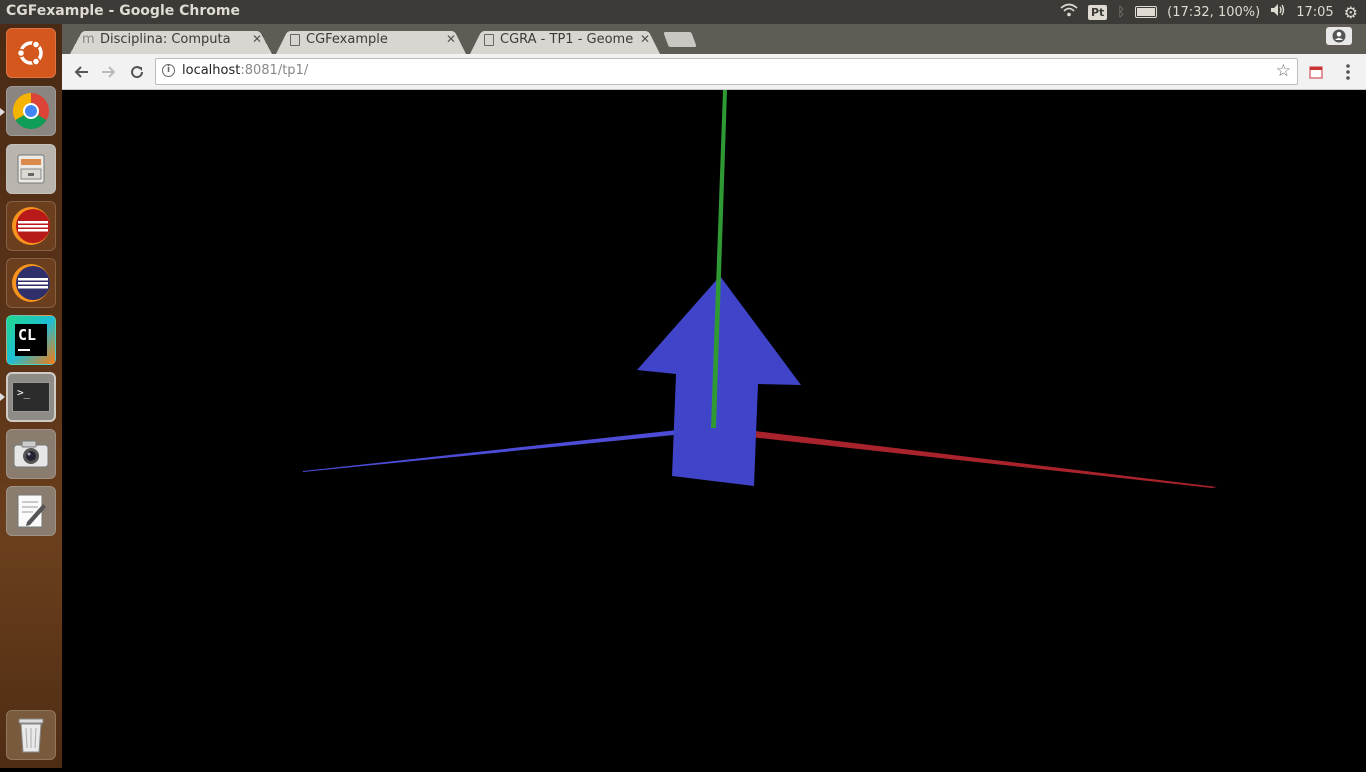 The image size is (1366, 772). I want to click on url-path: :8081/tp1/, so click(274, 70).